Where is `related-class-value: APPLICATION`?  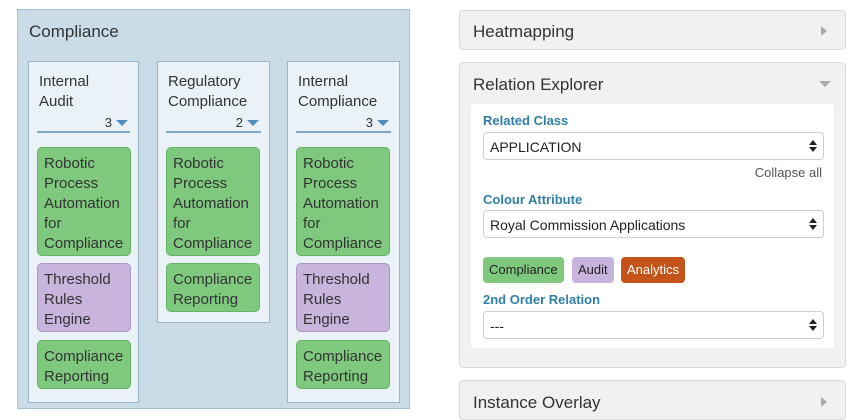 related-class-value: APPLICATION is located at coordinates (536, 147).